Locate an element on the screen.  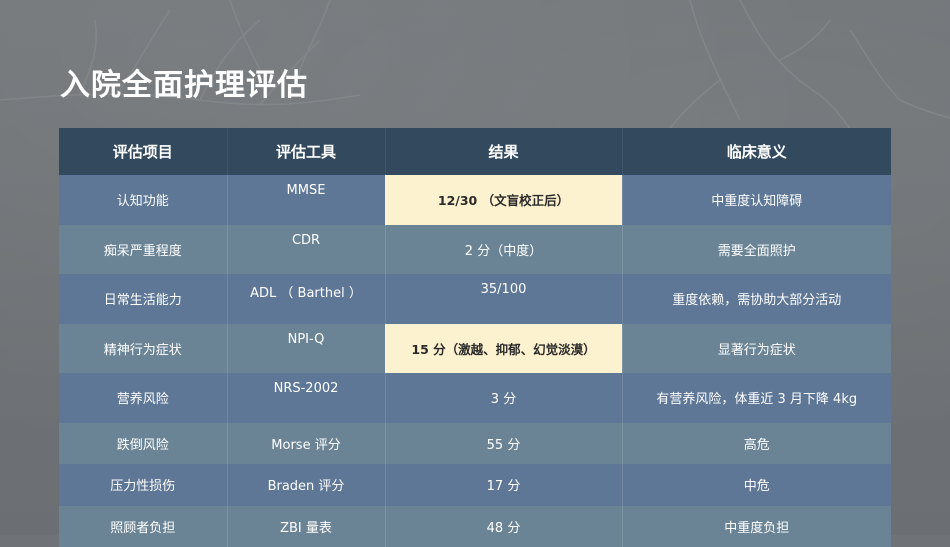
table-row: 营养风险 NRS-2002 3 分 有营养风险，体重近 3 月下降 4kg is located at coordinates (475, 398).